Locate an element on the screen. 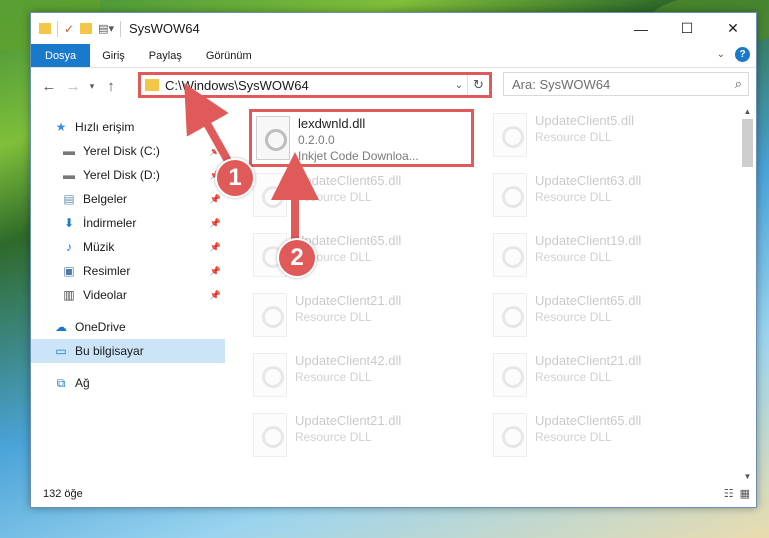 Image resolution: width=769 pixels, height=538 pixels. sidebar-item-label: OneDrive is located at coordinates (100, 327).